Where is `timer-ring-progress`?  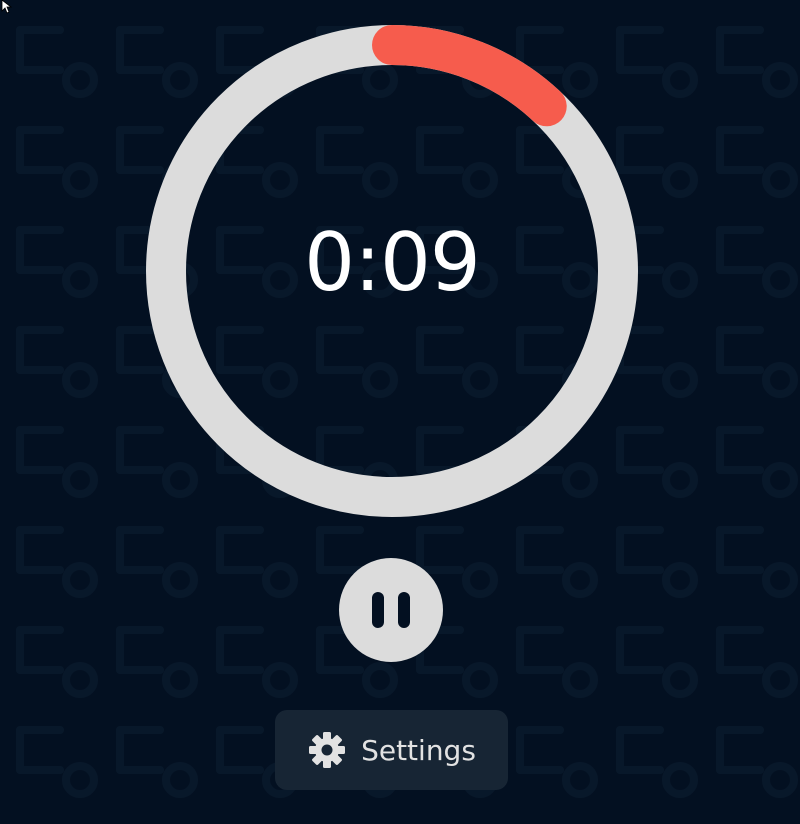
timer-ring-progress is located at coordinates (469, 76).